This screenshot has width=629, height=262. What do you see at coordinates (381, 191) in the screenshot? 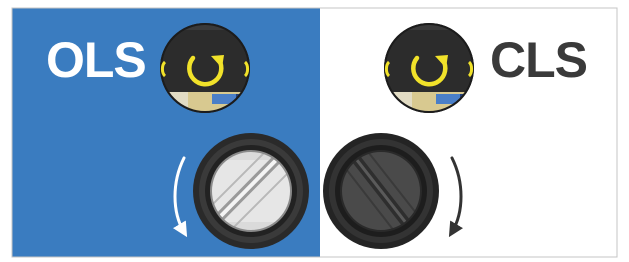
I see `cls-knob` at bounding box center [381, 191].